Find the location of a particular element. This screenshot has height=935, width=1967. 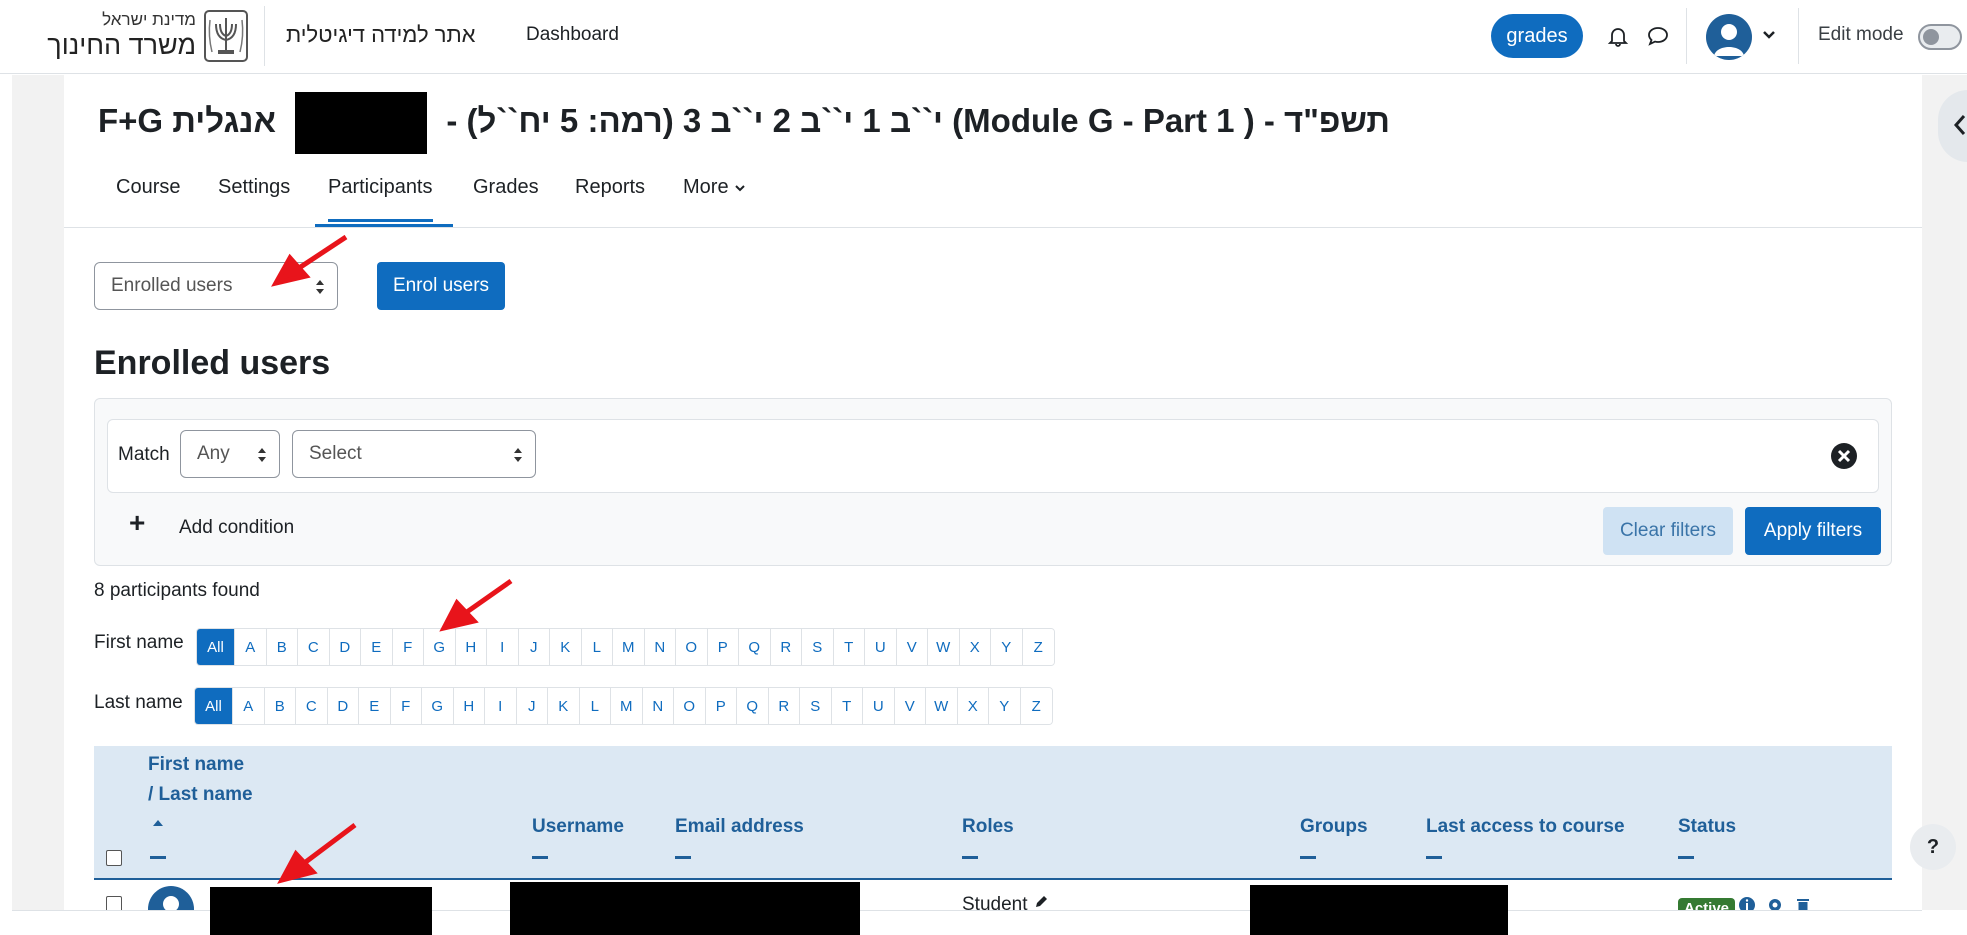

first-name-initial-x: X is located at coordinates (975, 647).